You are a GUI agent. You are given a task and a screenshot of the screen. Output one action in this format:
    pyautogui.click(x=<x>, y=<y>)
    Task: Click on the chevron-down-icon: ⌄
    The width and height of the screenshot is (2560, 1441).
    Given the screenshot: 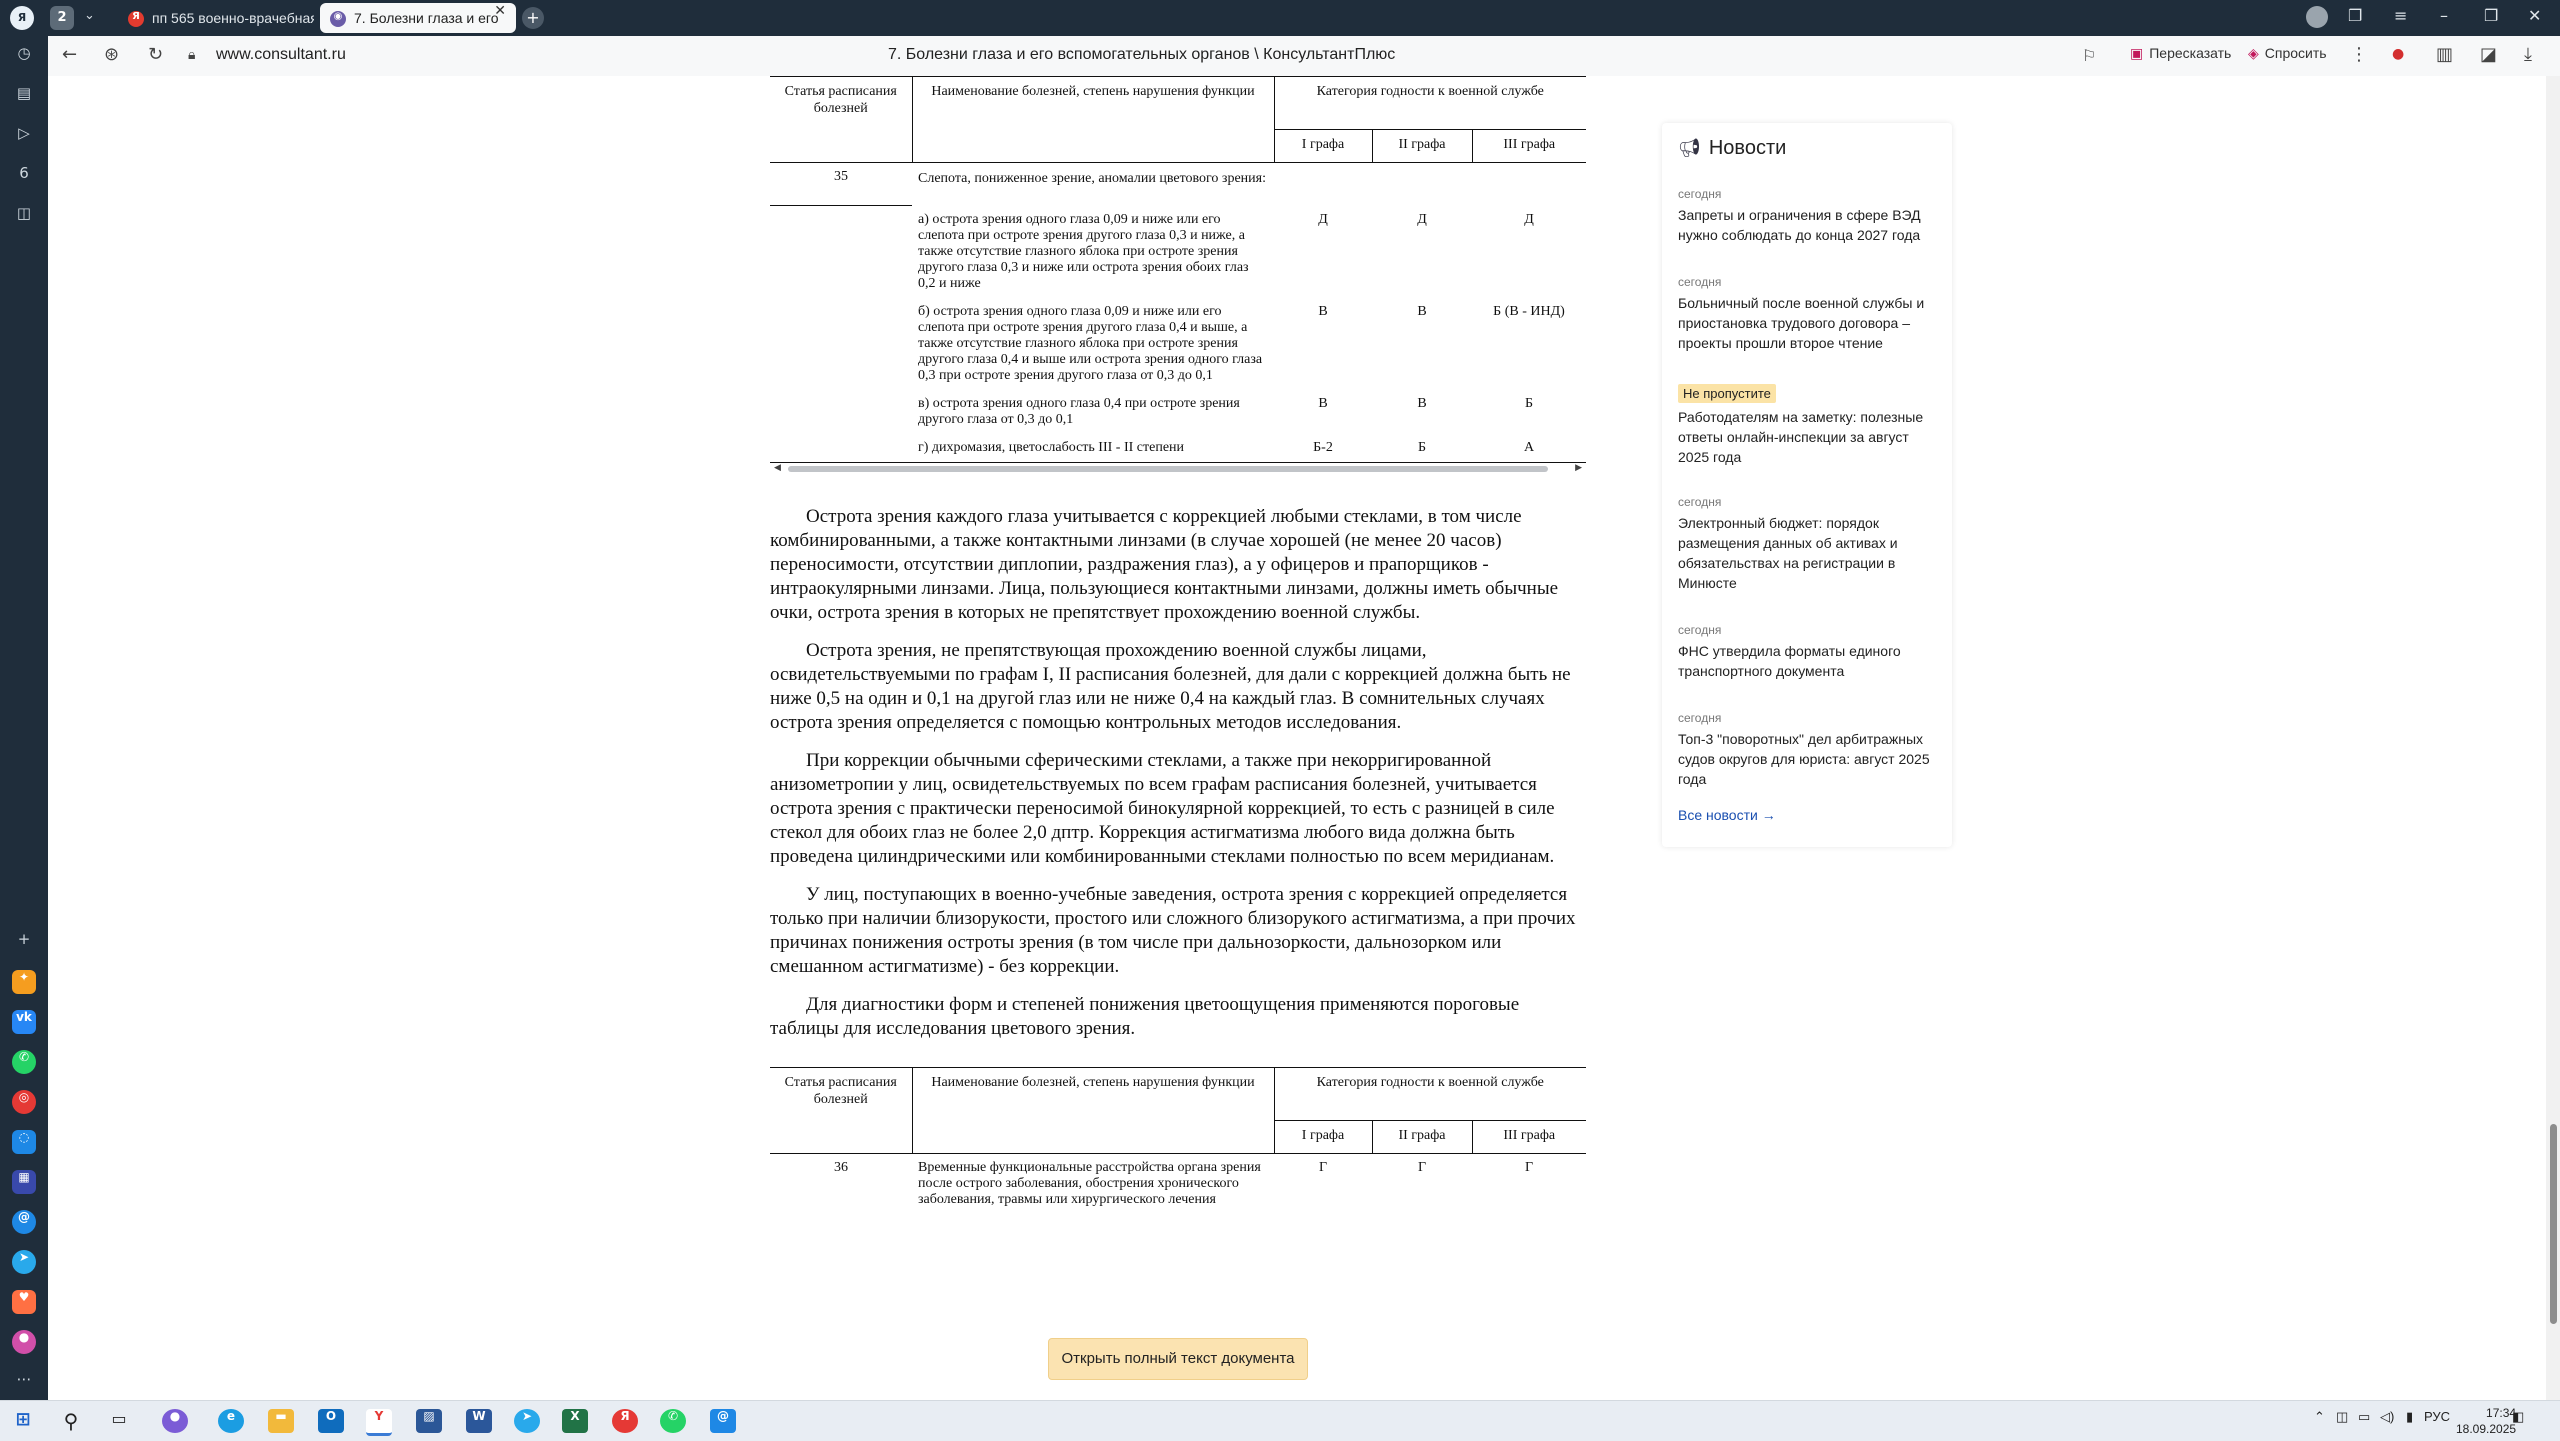 What is the action you would take?
    pyautogui.click(x=89, y=15)
    